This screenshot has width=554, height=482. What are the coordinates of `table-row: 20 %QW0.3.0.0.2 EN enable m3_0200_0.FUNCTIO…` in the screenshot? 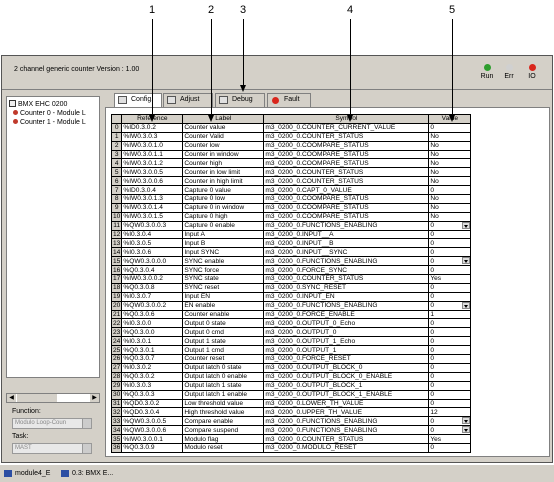 It's located at (291, 305).